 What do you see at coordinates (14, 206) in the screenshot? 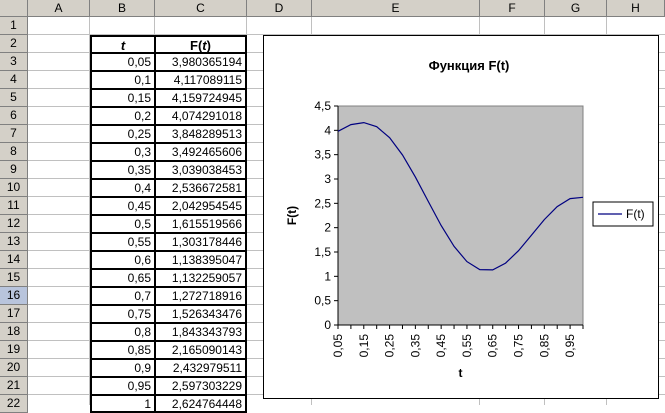
I see `row-header-11: 11` at bounding box center [14, 206].